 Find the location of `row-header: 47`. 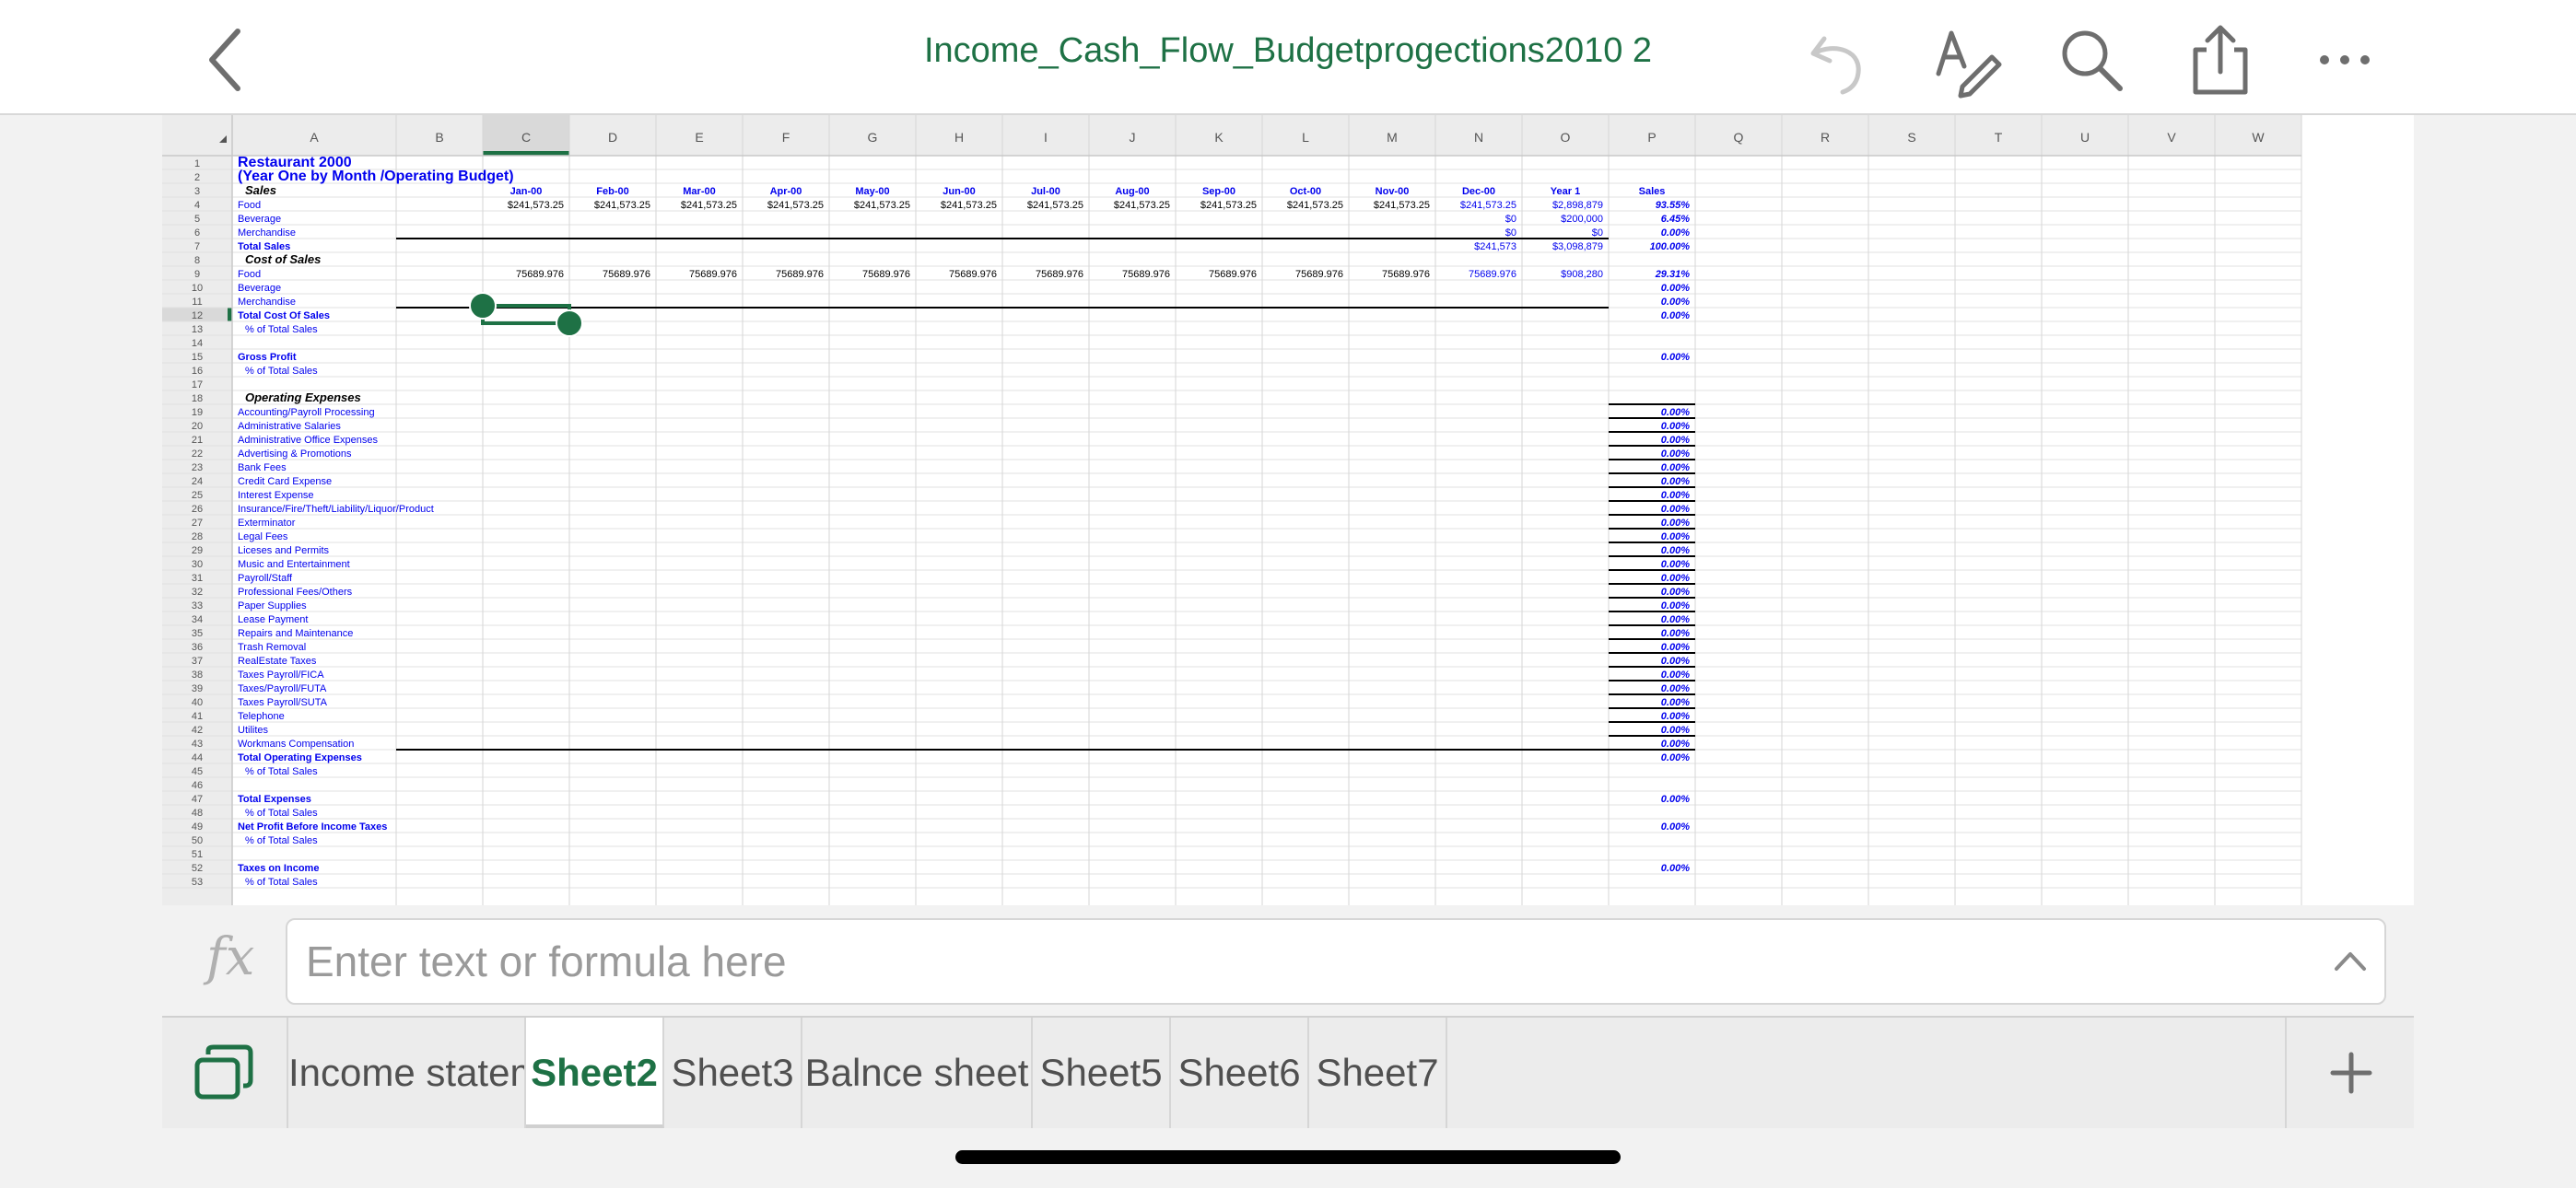

row-header: 47 is located at coordinates (197, 799).